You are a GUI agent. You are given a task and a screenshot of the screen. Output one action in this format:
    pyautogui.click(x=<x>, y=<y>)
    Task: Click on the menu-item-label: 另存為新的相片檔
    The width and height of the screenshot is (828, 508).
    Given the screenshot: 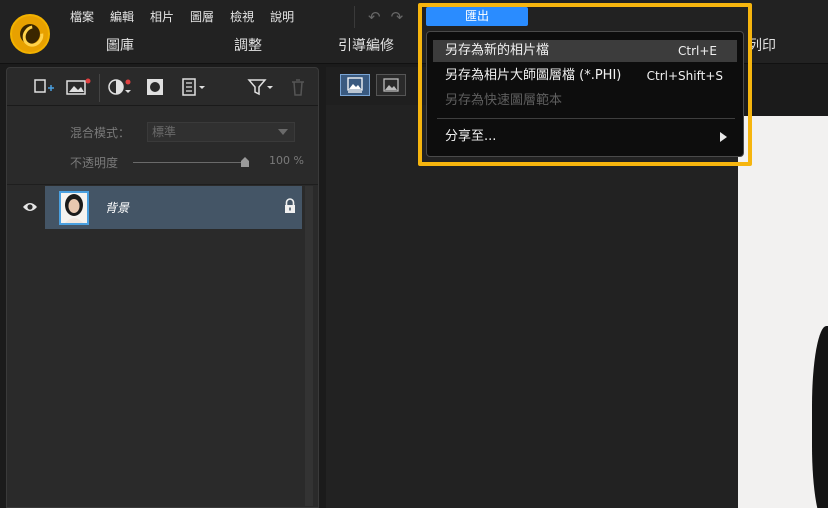 What is the action you would take?
    pyautogui.click(x=497, y=50)
    